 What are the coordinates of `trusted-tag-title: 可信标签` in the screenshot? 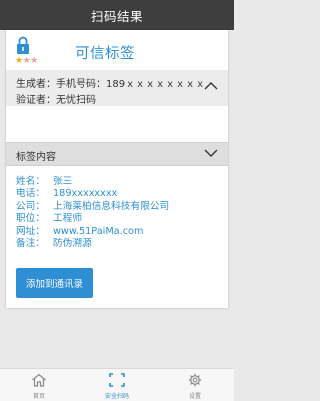 It's located at (105, 54).